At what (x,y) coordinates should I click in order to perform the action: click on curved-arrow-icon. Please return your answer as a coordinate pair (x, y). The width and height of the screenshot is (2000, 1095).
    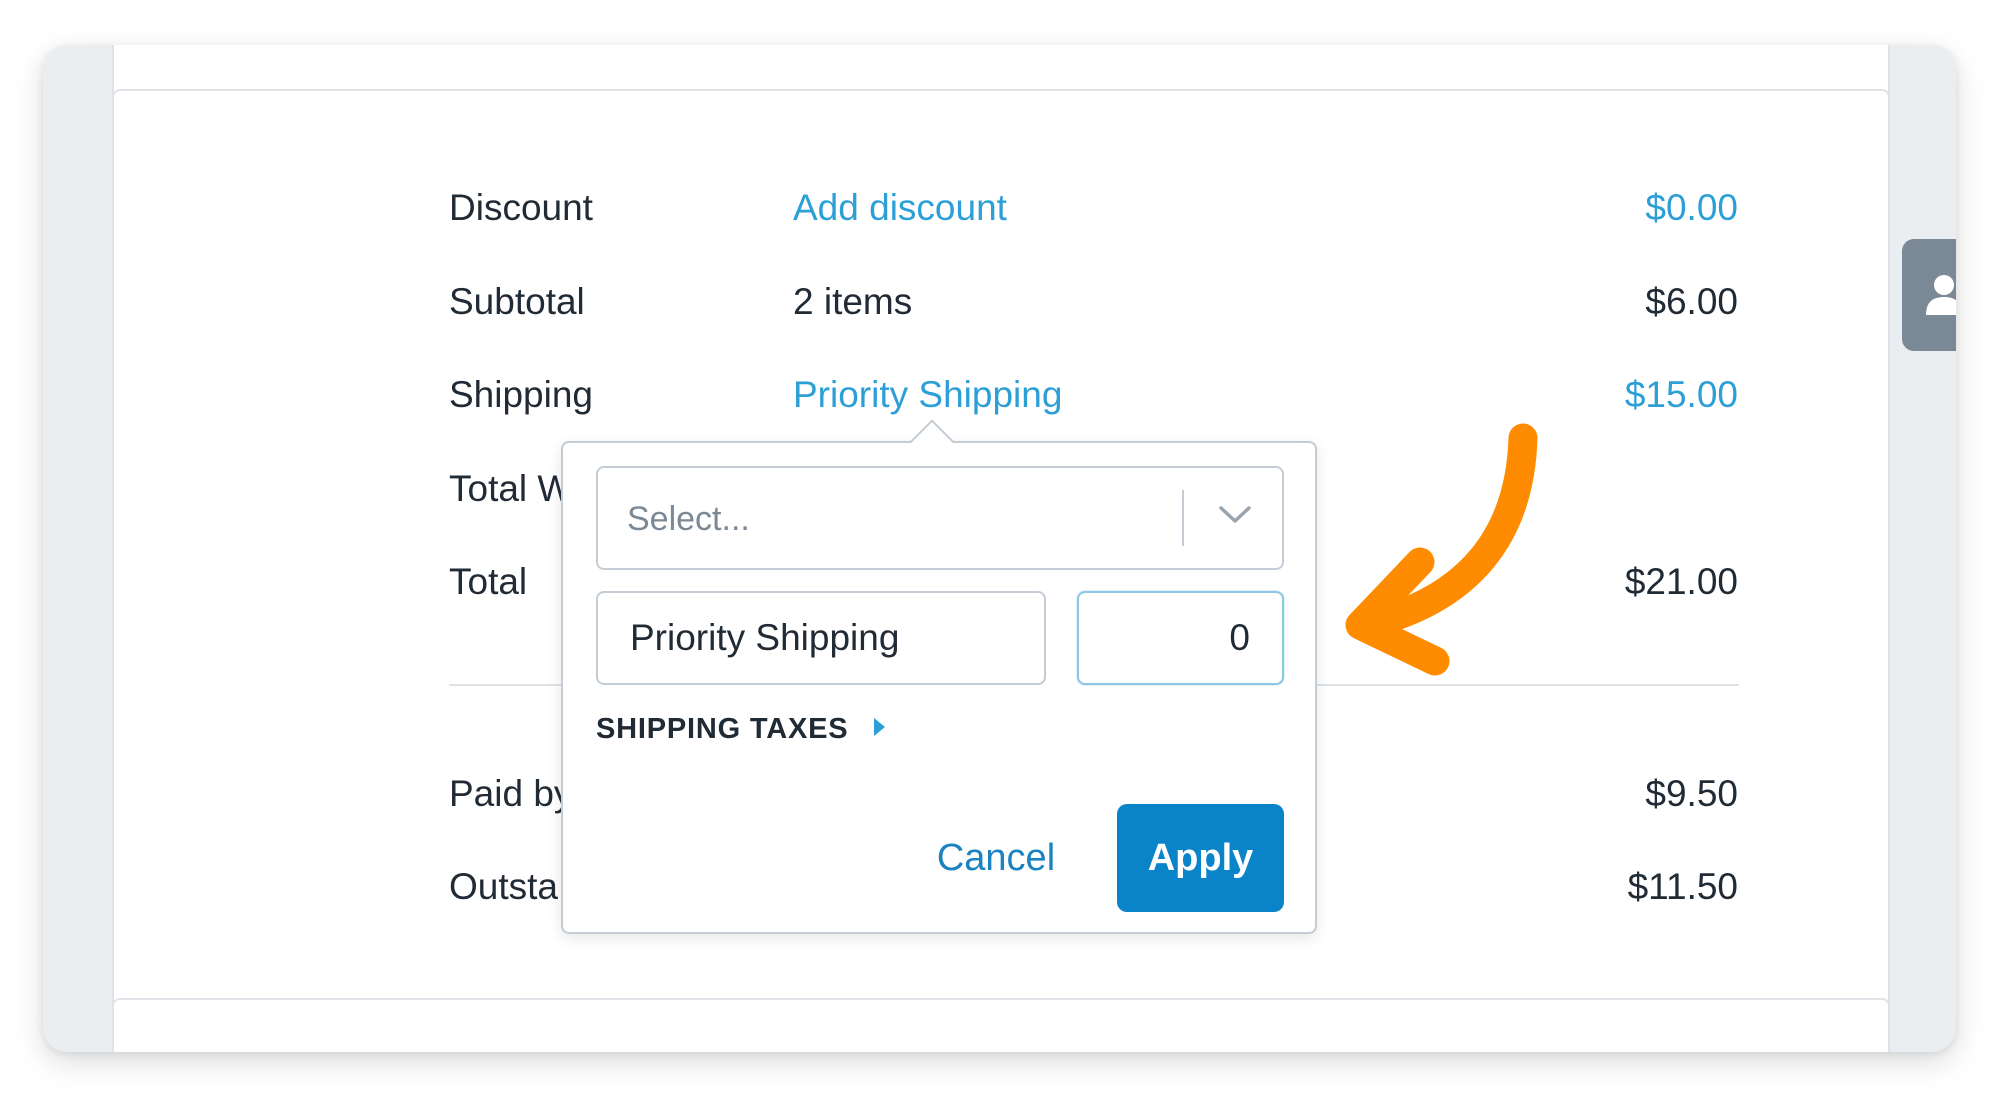
    Looking at the image, I should click on (1441, 549).